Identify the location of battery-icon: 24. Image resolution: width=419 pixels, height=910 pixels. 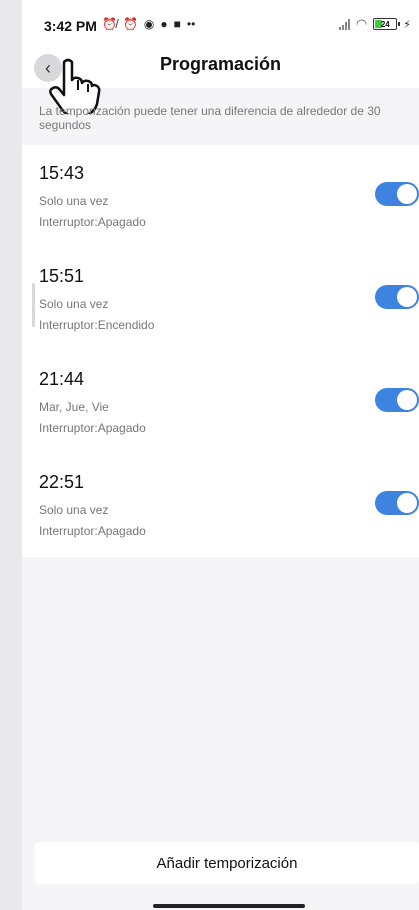
(387, 24).